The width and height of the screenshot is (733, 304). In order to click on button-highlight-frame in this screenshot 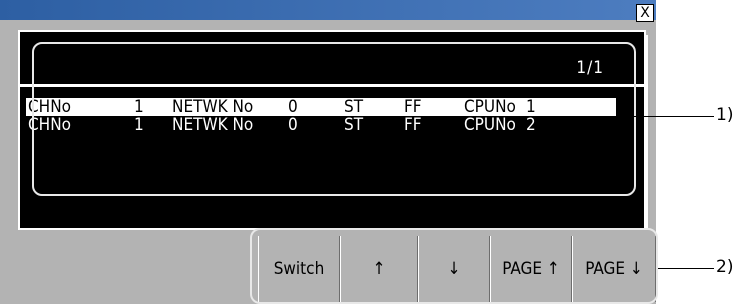, I will do `click(454, 266)`.